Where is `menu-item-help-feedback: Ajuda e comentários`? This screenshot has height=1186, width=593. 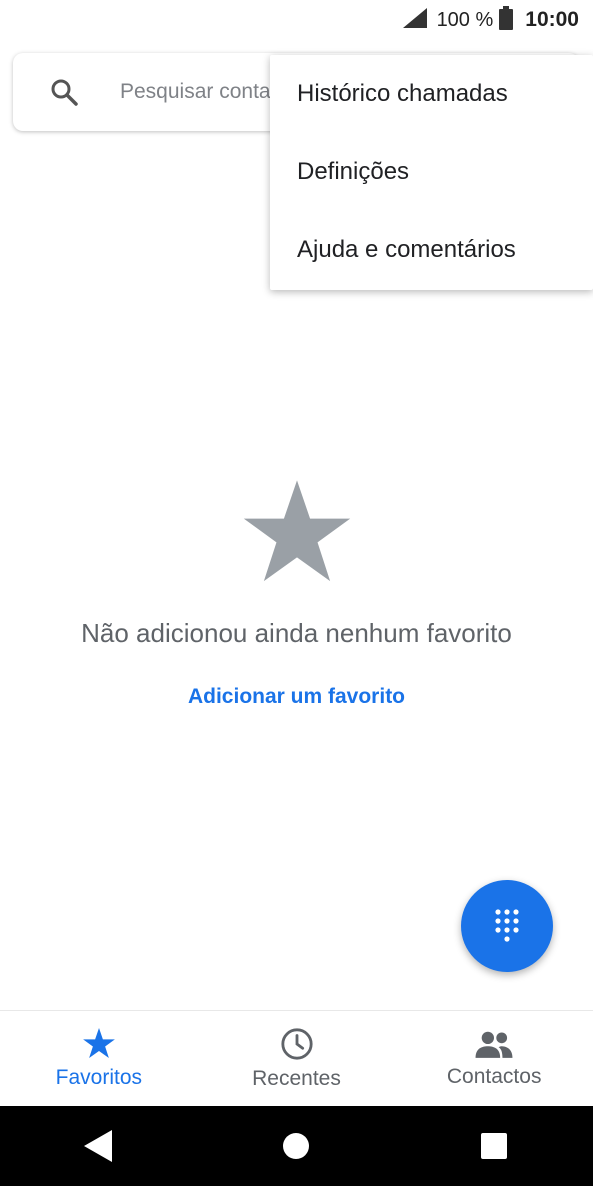 menu-item-help-feedback: Ajuda e comentários is located at coordinates (431, 250).